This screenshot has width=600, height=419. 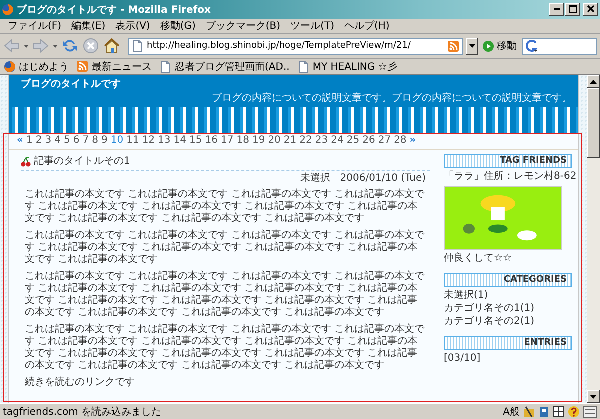 I want to click on page-number-link: 18, so click(x=243, y=141).